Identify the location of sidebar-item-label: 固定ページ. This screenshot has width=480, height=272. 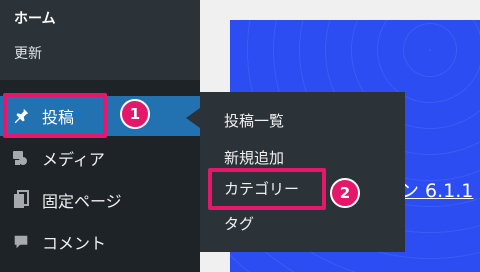
(82, 201).